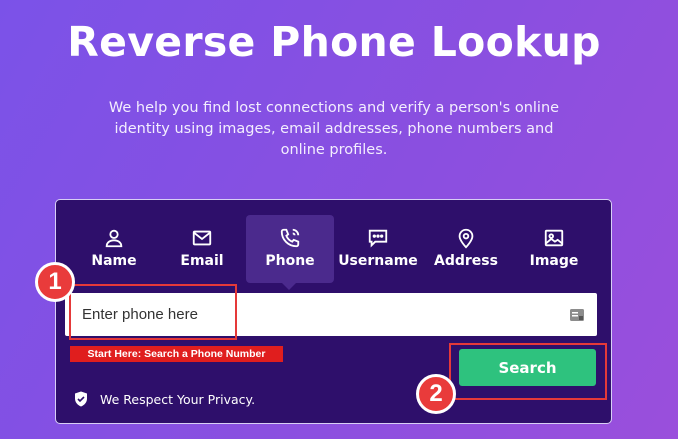 Image resolution: width=678 pixels, height=439 pixels. I want to click on tab-label: Username, so click(378, 261).